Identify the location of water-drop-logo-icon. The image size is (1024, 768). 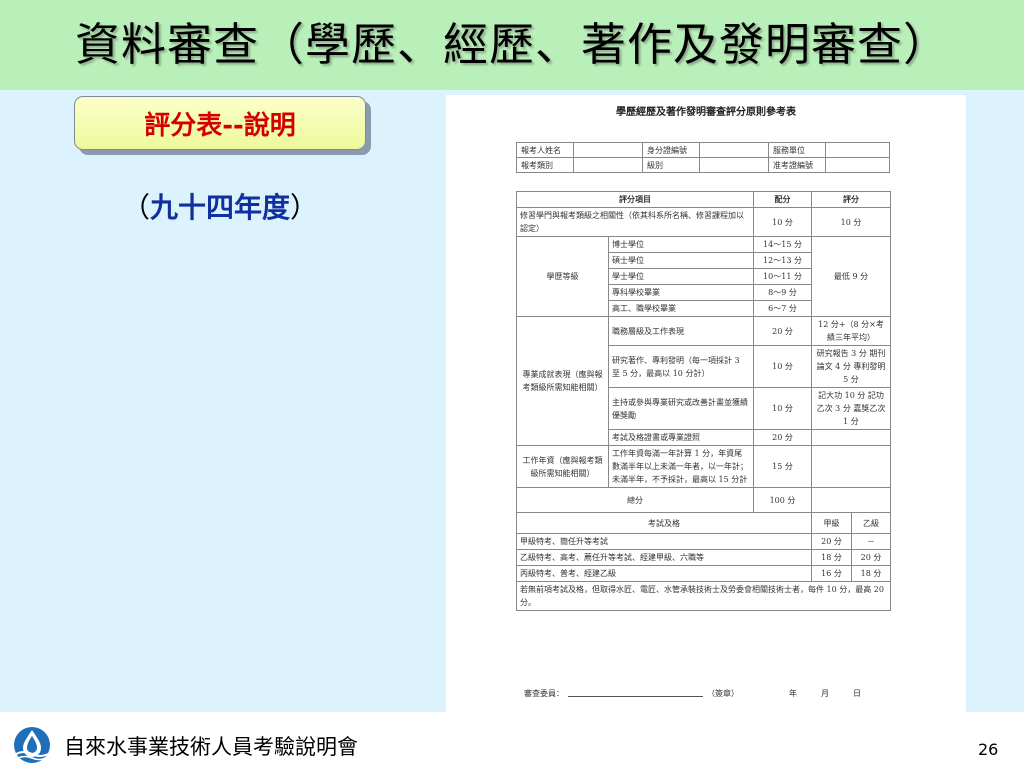
(32, 745).